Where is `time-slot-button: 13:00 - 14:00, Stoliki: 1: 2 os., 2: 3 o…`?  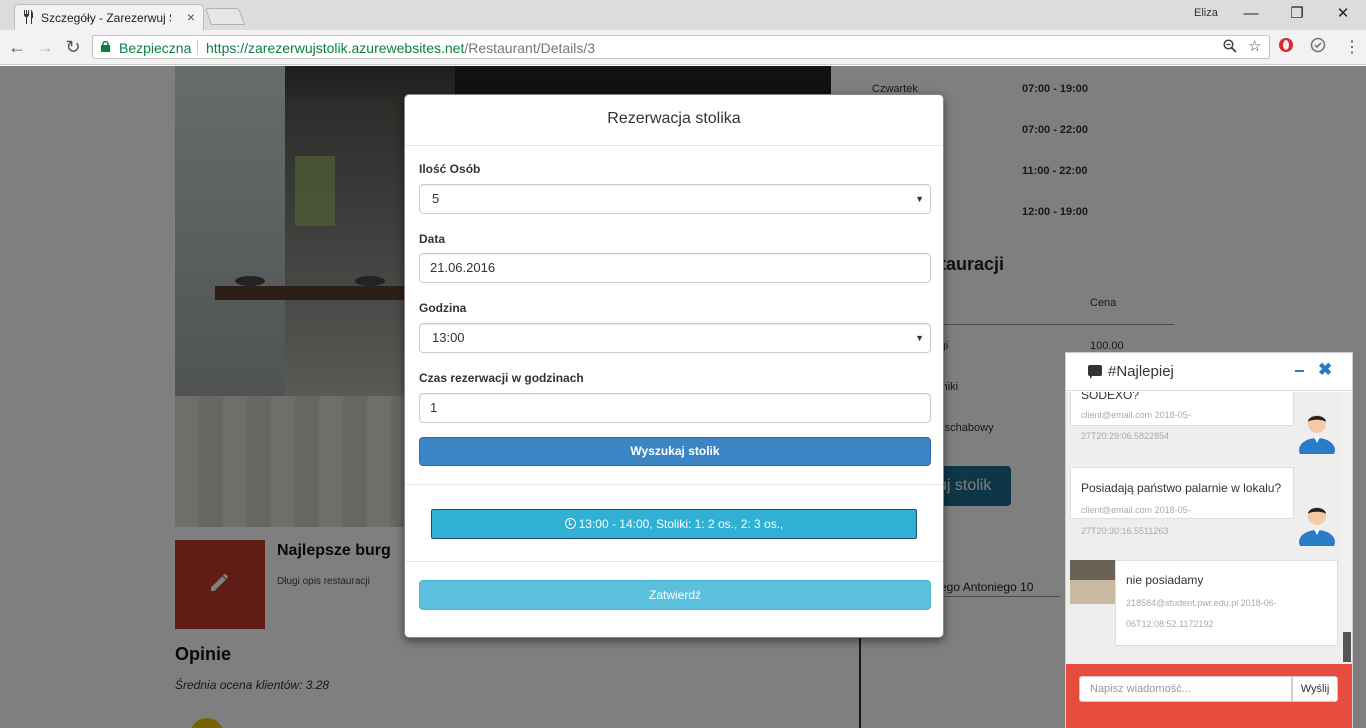 time-slot-button: 13:00 - 14:00, Stoliki: 1: 2 os., 2: 3 o… is located at coordinates (674, 524).